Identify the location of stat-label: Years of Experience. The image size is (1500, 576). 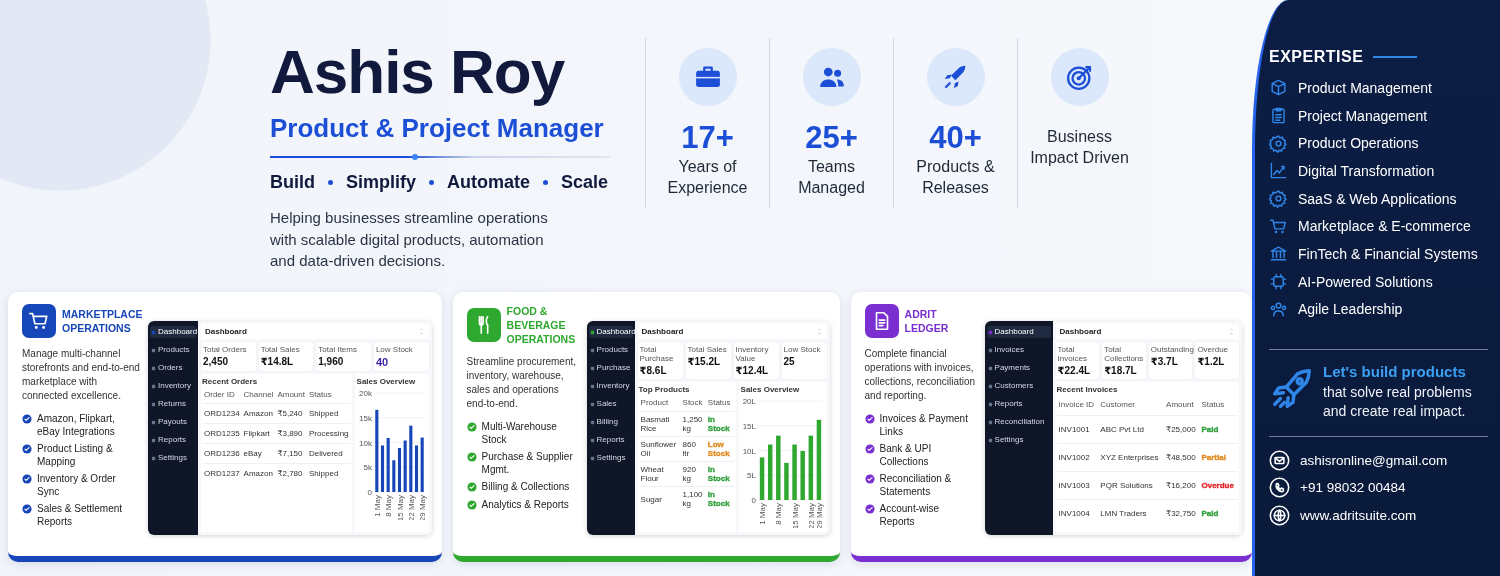
(707, 177).